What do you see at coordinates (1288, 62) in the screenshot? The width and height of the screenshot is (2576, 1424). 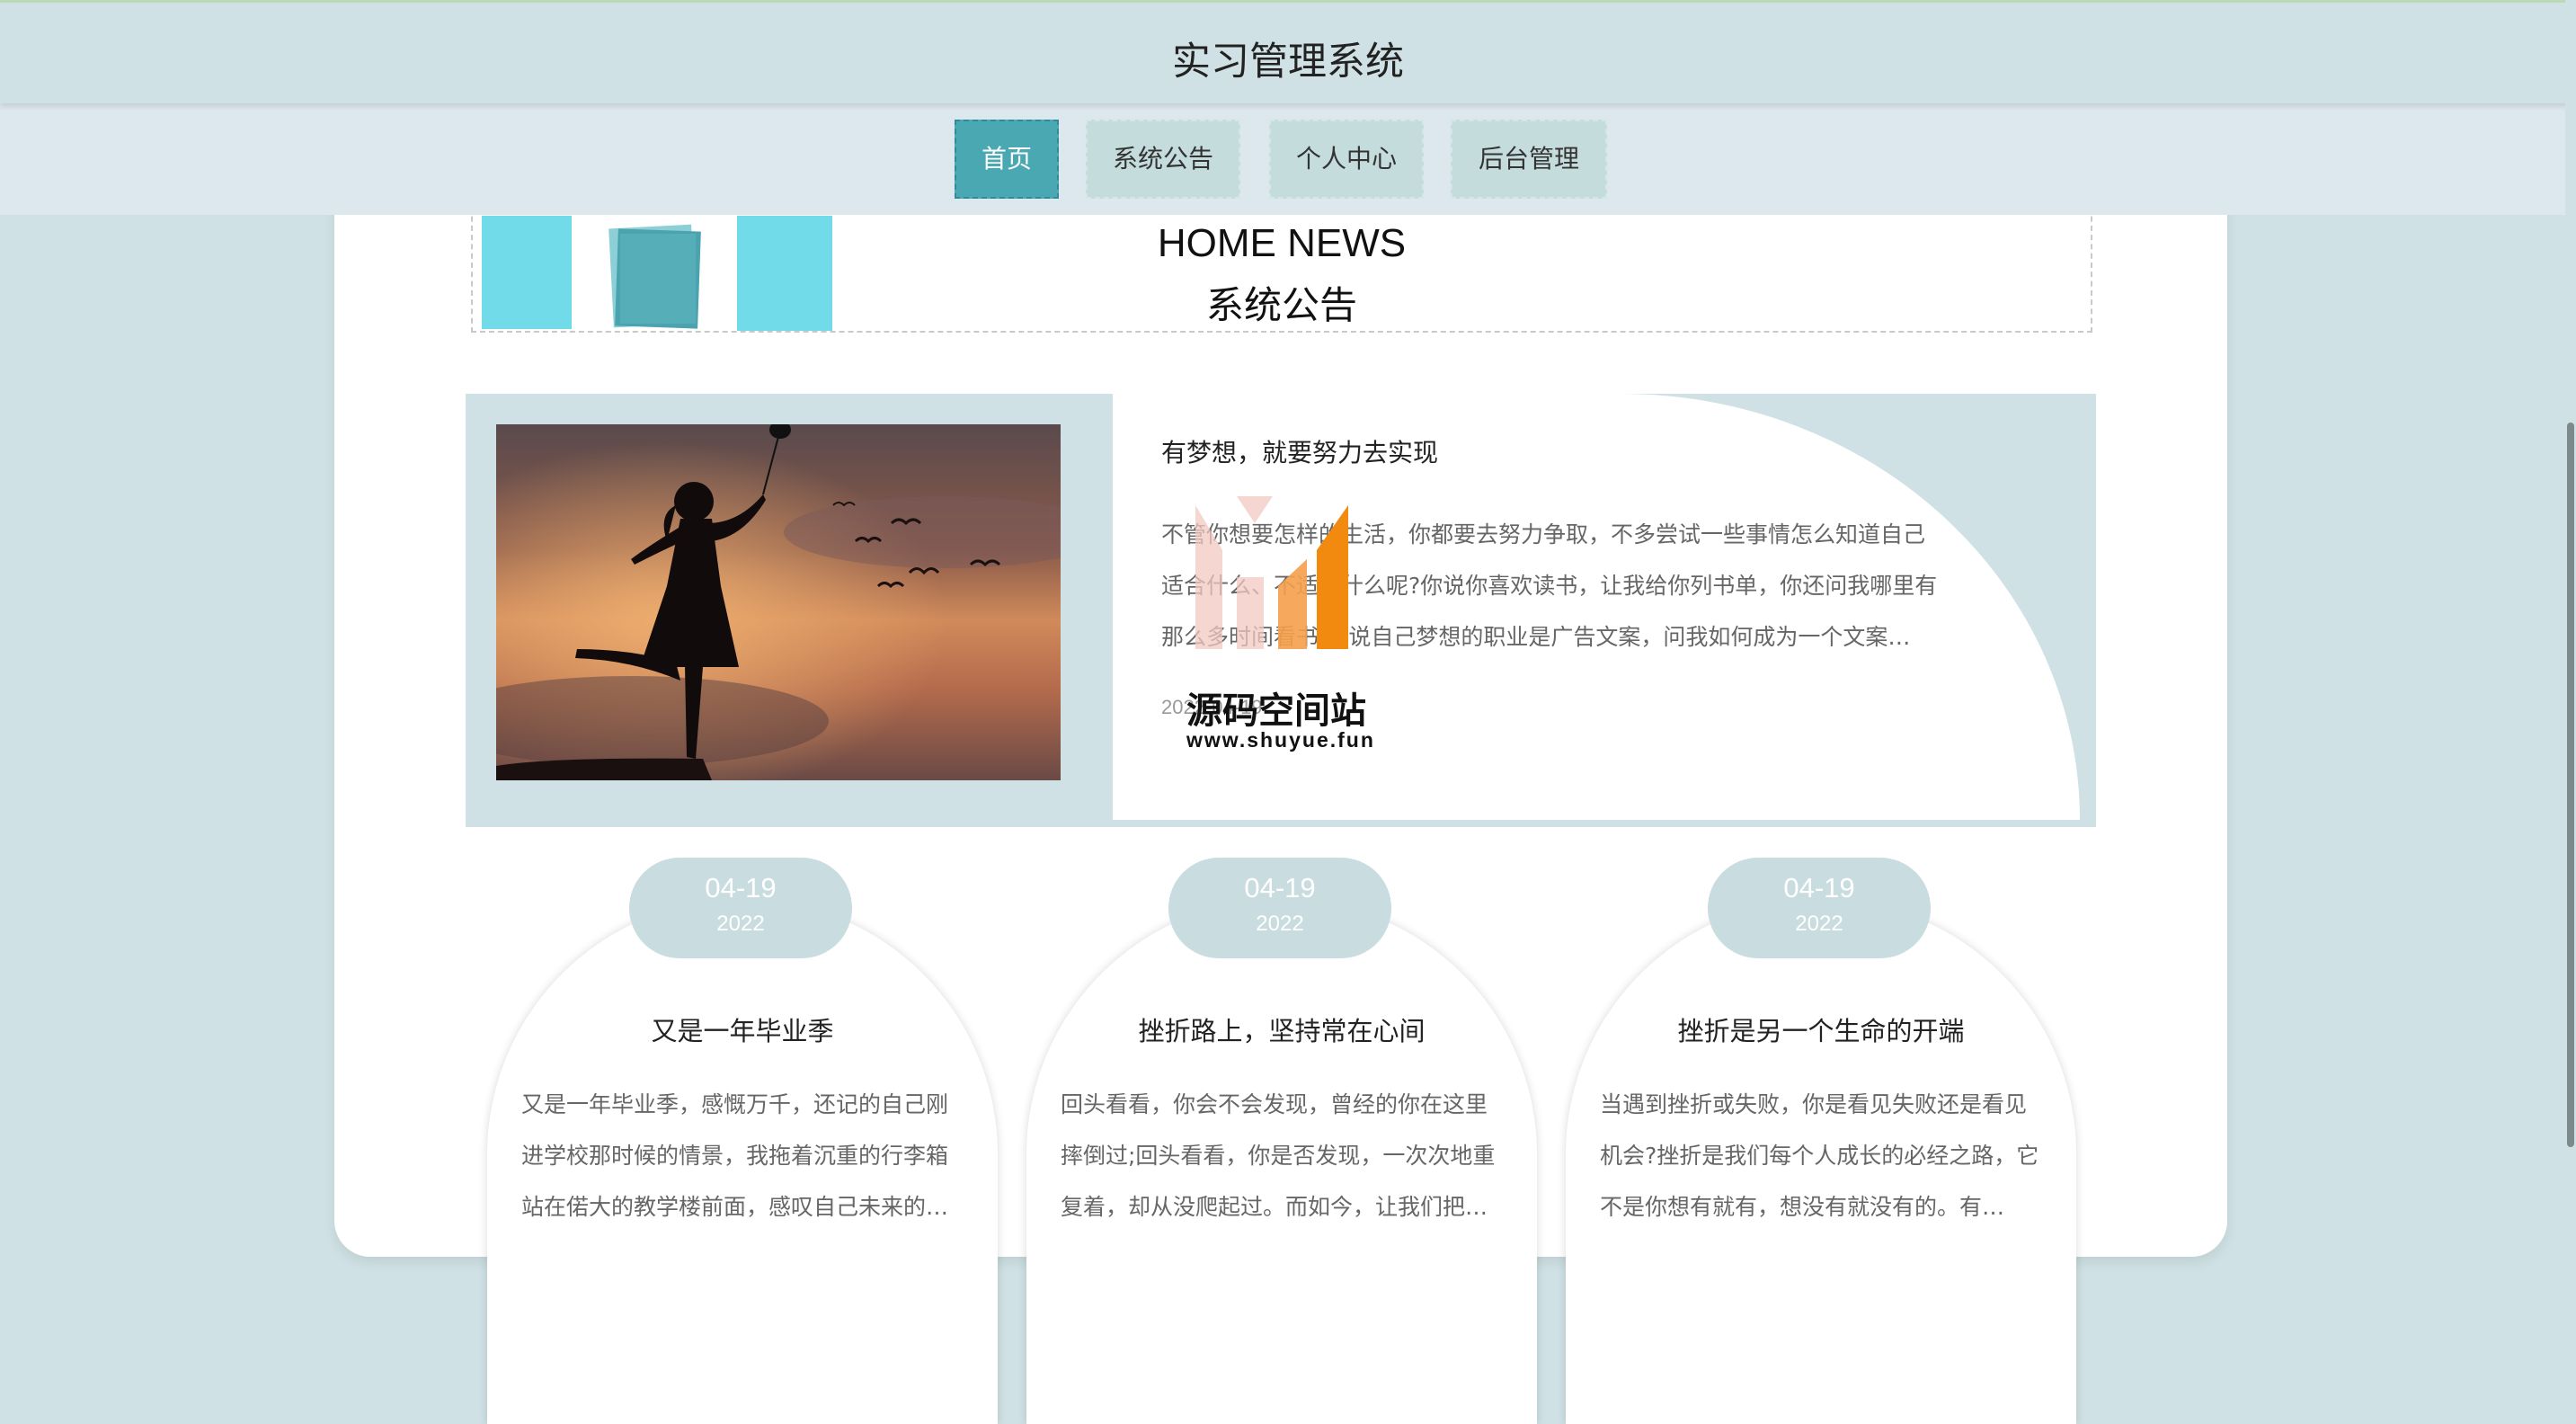 I see `system-title: 实习管理系统` at bounding box center [1288, 62].